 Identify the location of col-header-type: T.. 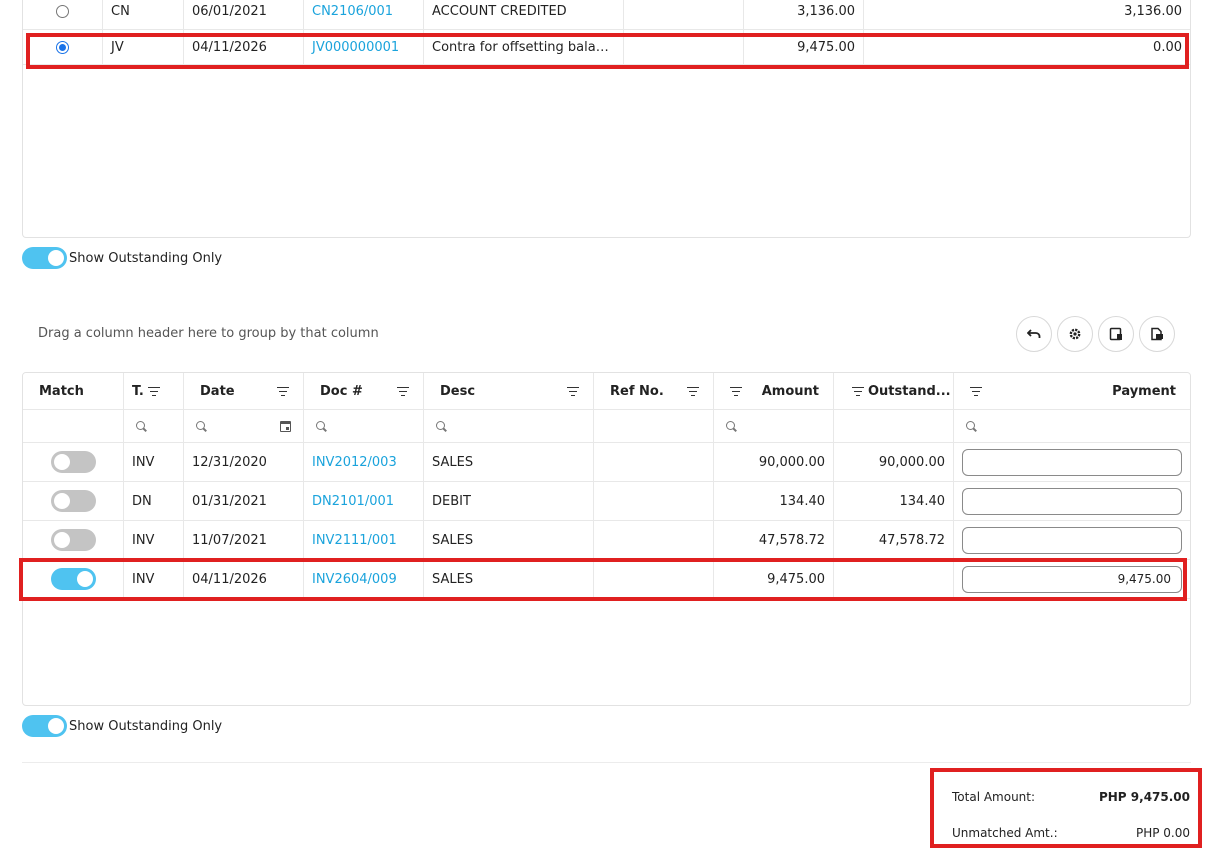
(154, 391).